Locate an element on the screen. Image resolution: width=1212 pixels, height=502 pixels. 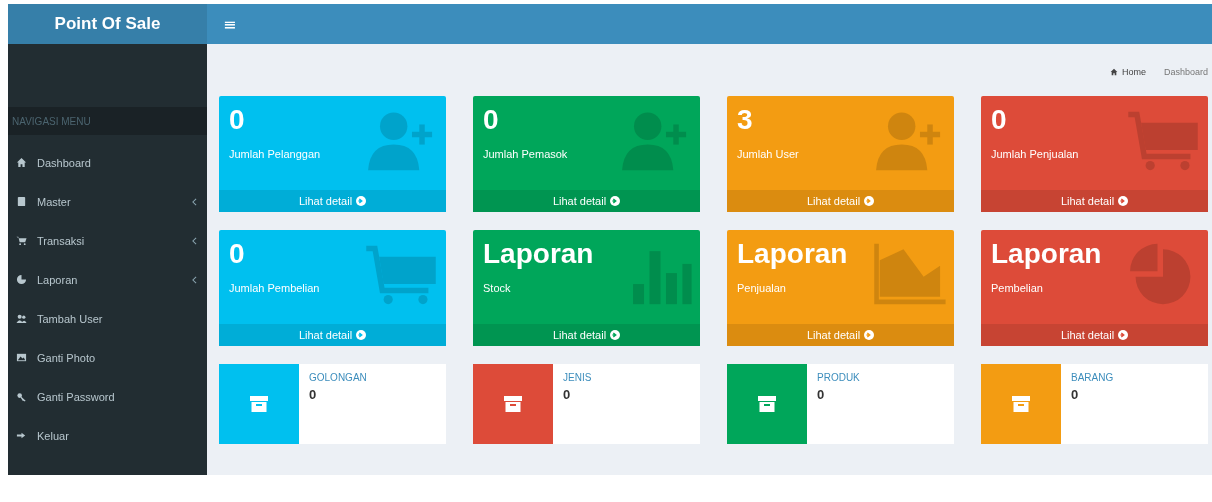
sidebar-item: Transaksi is located at coordinates (107, 240).